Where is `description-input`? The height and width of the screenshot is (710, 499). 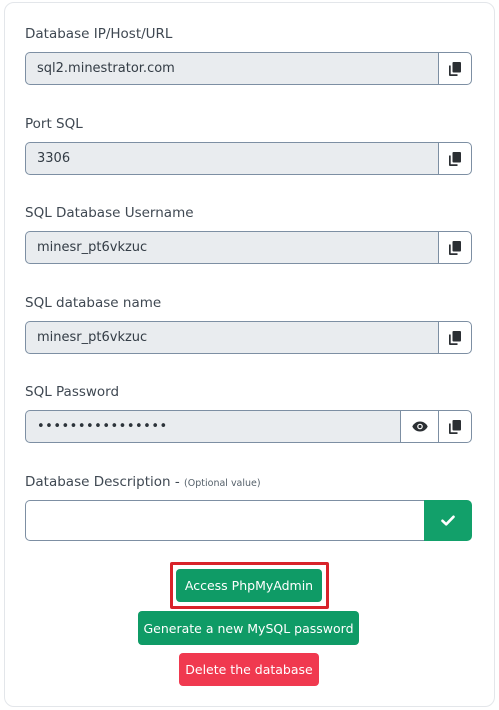 description-input is located at coordinates (224, 520).